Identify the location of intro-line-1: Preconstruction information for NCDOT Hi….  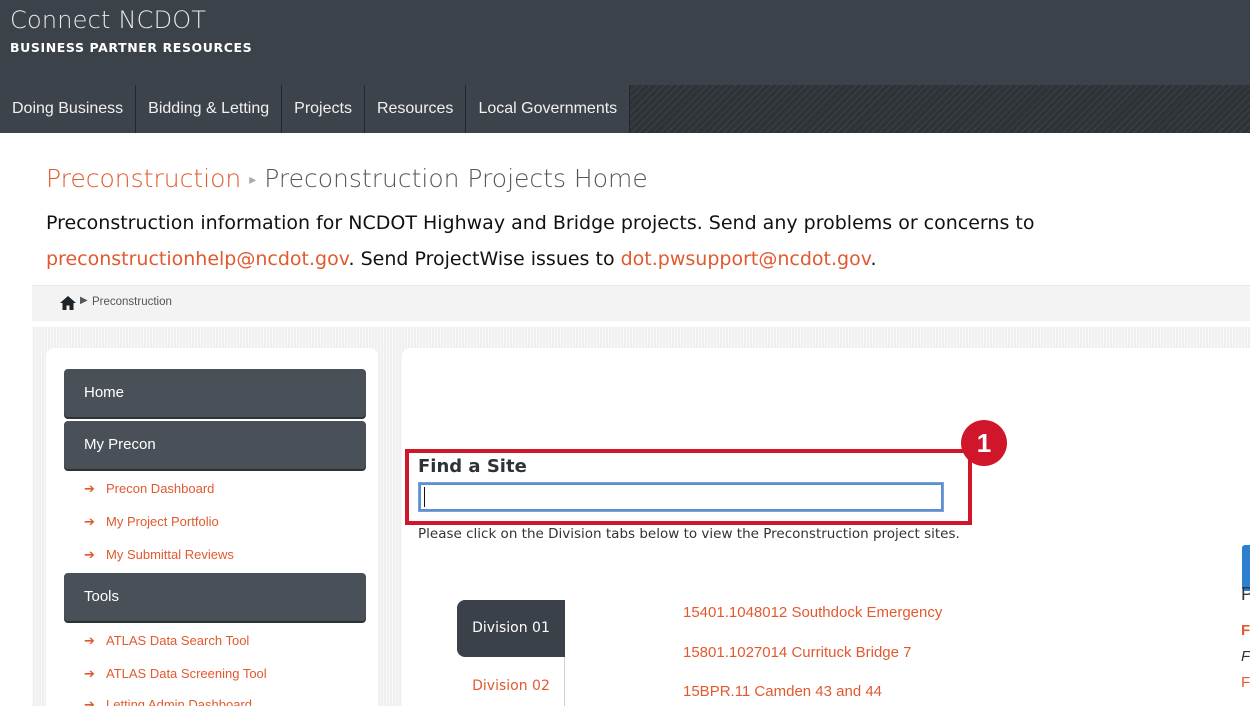
(540, 223).